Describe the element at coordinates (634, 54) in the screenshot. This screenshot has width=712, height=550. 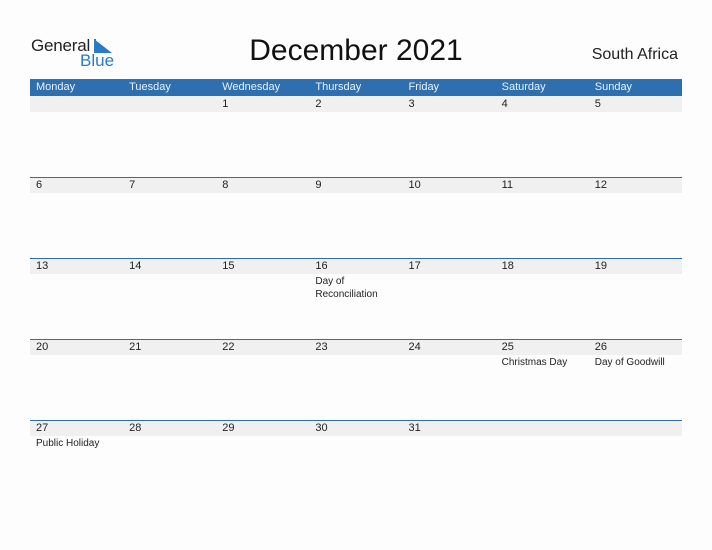
I see `country-label: South Africa` at that location.